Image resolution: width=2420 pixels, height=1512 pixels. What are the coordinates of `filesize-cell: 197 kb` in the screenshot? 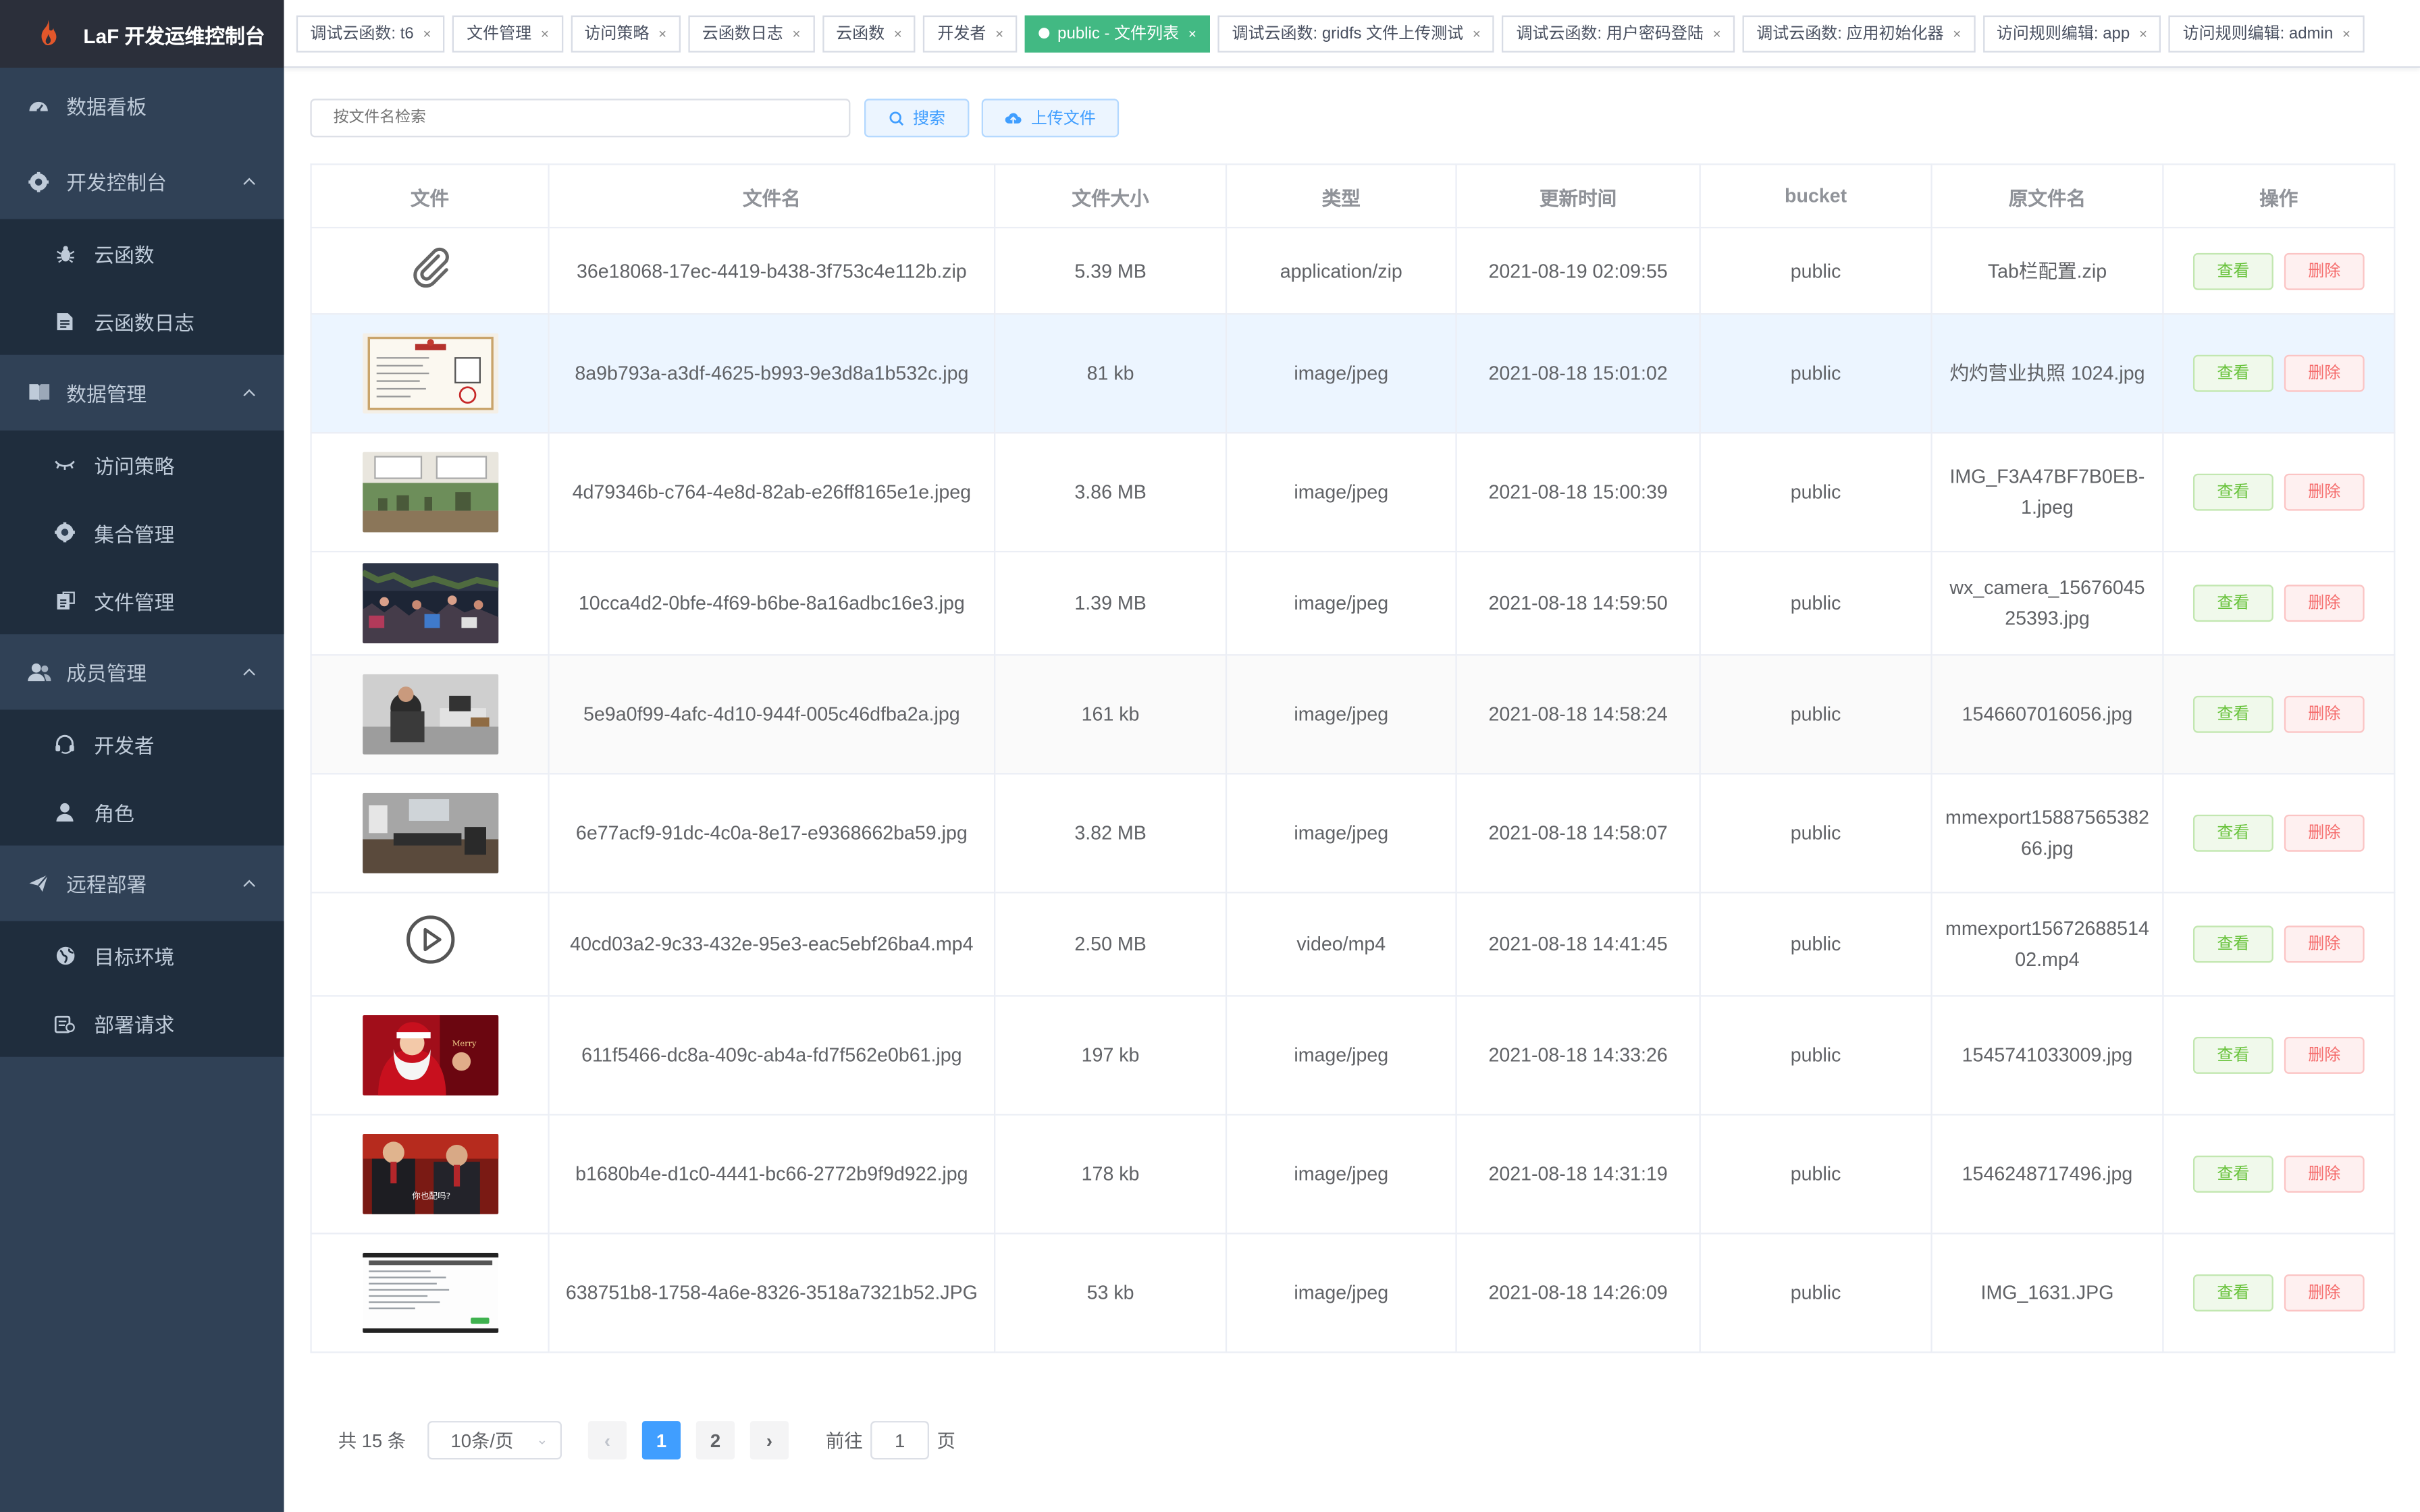 It's located at (1110, 1055).